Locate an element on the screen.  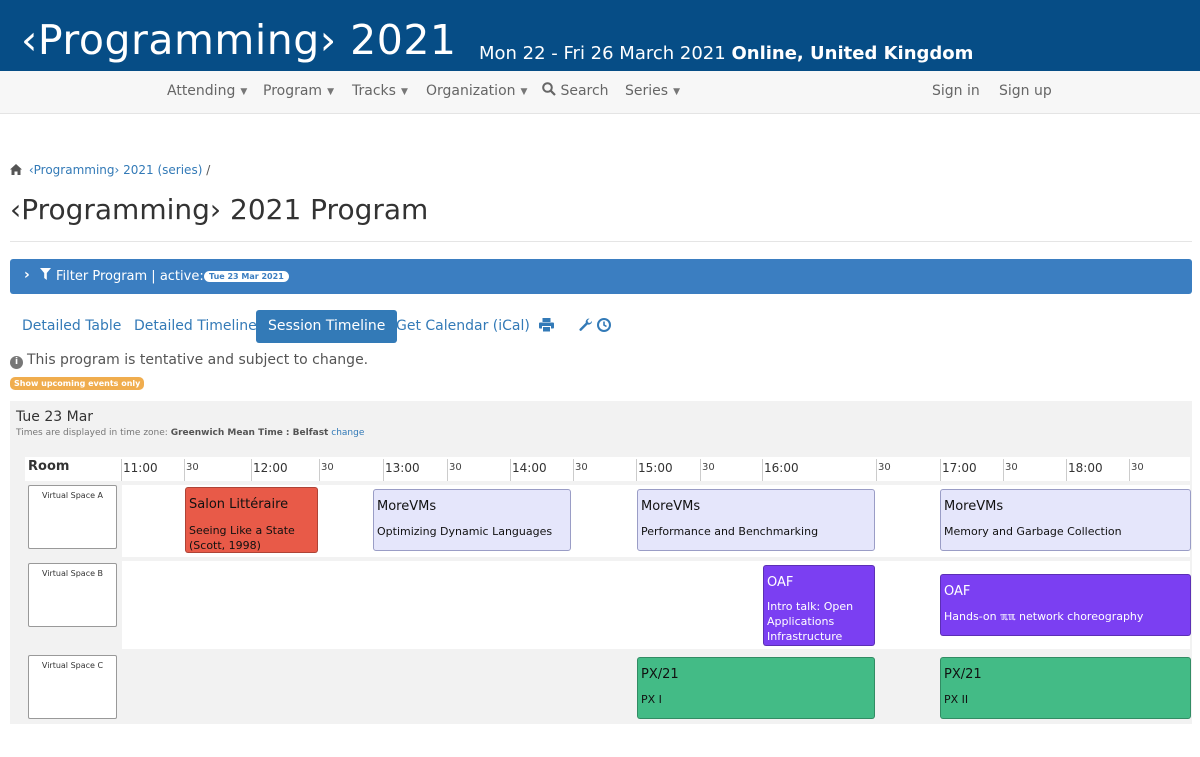
breadcrumb: ‹Programming› 2021 (series) / is located at coordinates (110, 170).